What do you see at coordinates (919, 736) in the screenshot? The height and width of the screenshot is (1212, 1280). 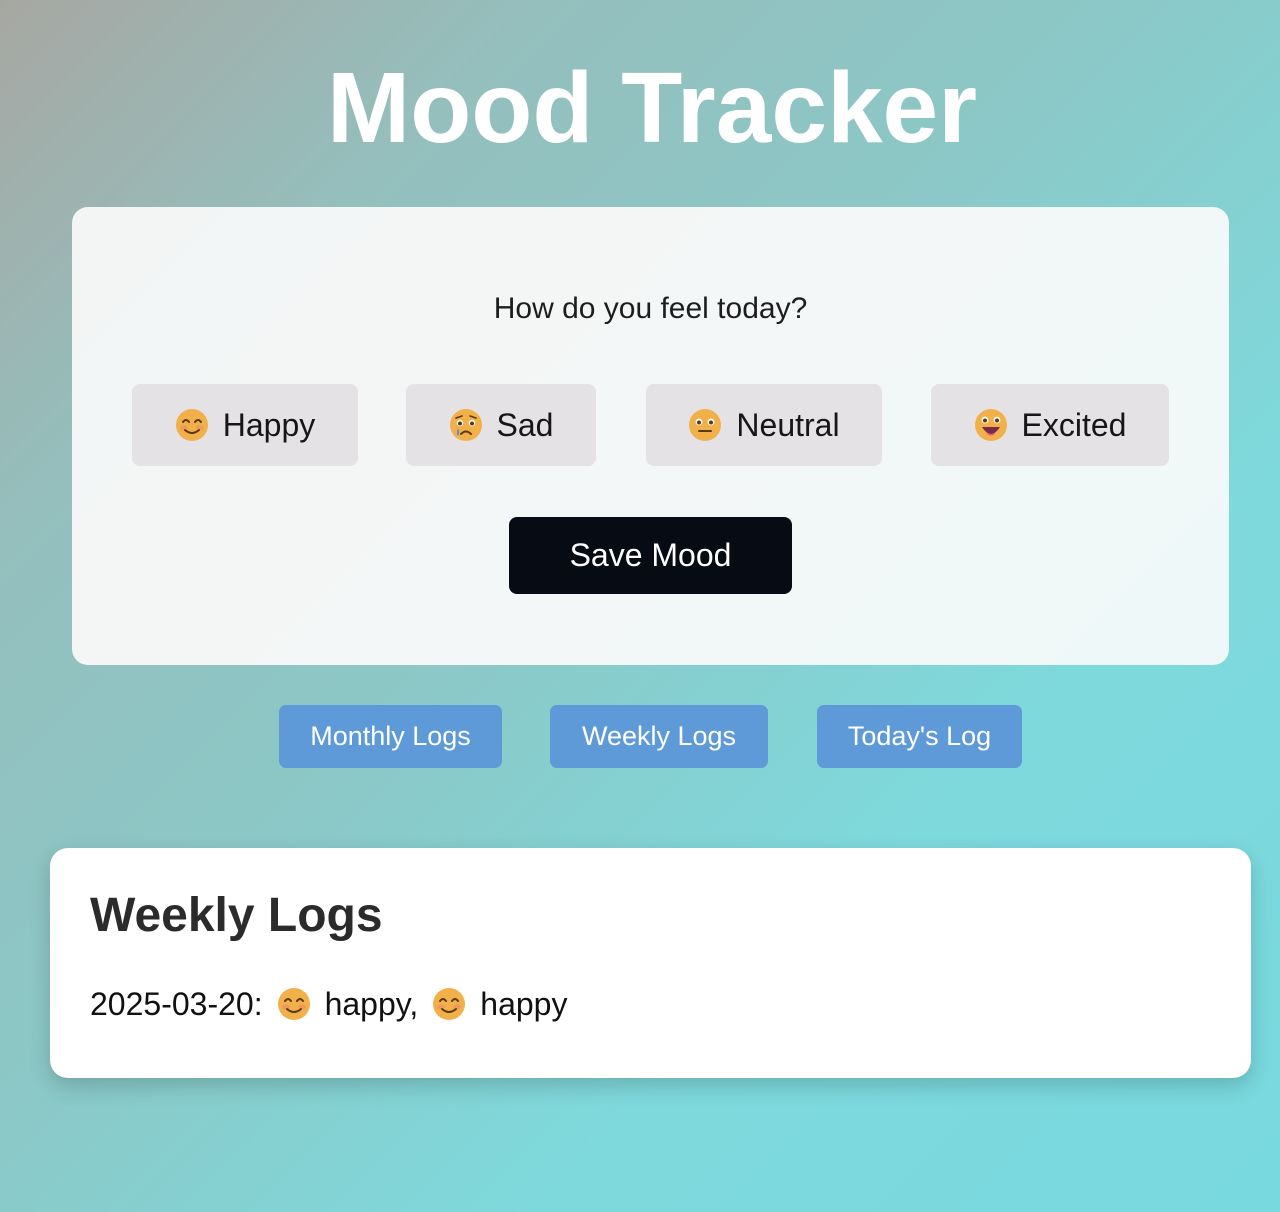 I see `todays-log-button: Today's Log` at bounding box center [919, 736].